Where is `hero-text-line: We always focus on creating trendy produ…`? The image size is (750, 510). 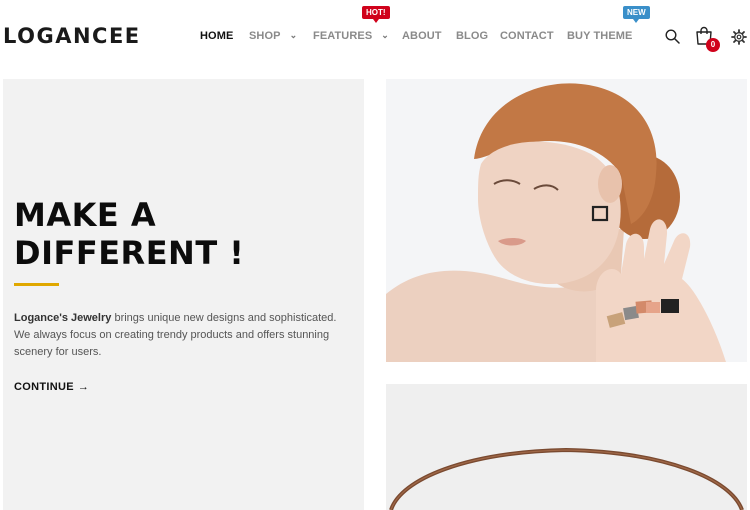
hero-text-line: We always focus on creating trendy produ… is located at coordinates (172, 343).